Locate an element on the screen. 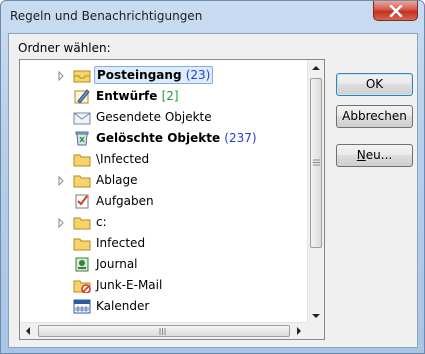 The width and height of the screenshot is (425, 354). folder-item: \Infected is located at coordinates (164, 159).